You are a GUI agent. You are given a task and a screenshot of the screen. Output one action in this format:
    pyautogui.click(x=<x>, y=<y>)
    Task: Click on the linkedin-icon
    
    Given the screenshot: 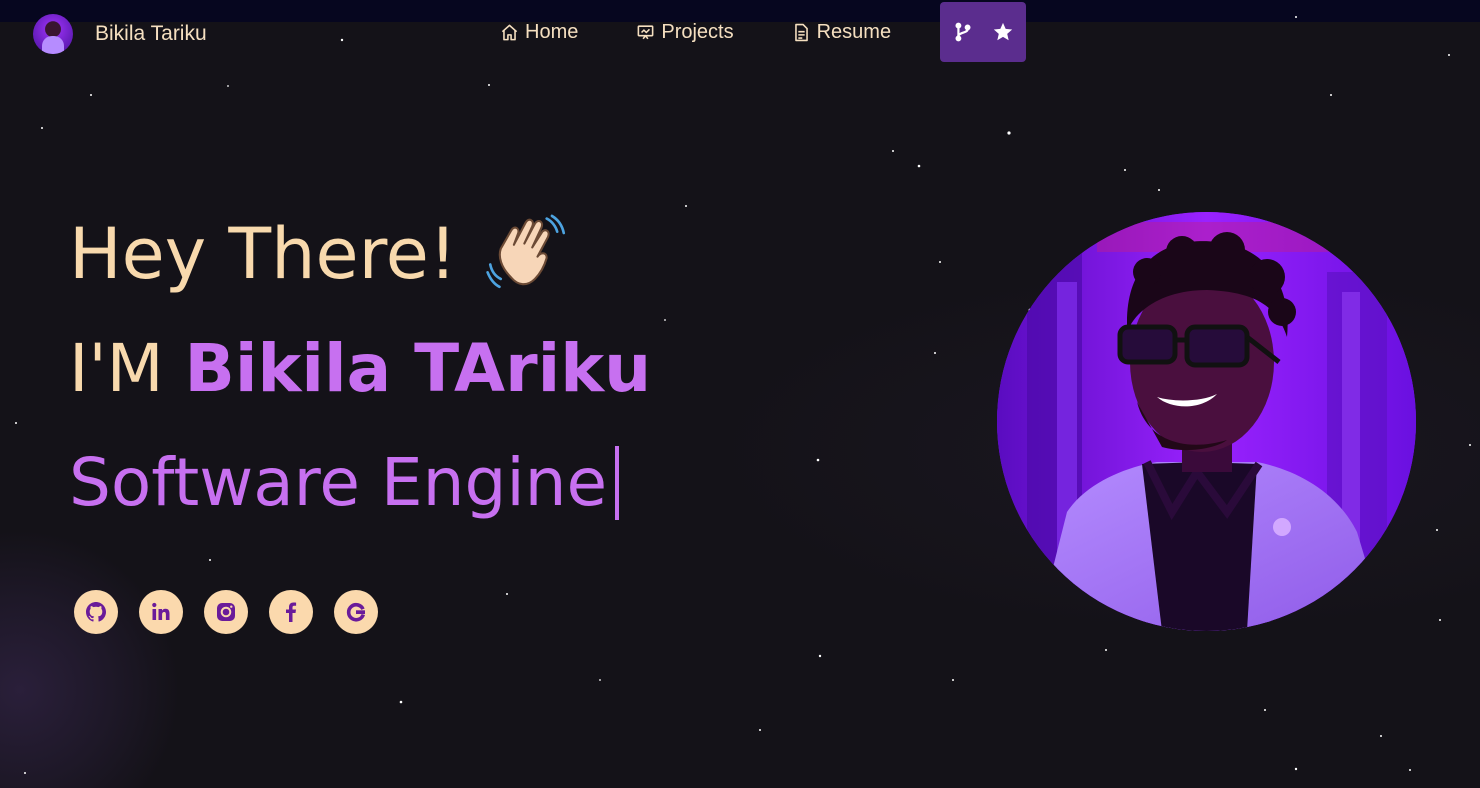 What is the action you would take?
    pyautogui.click(x=161, y=611)
    